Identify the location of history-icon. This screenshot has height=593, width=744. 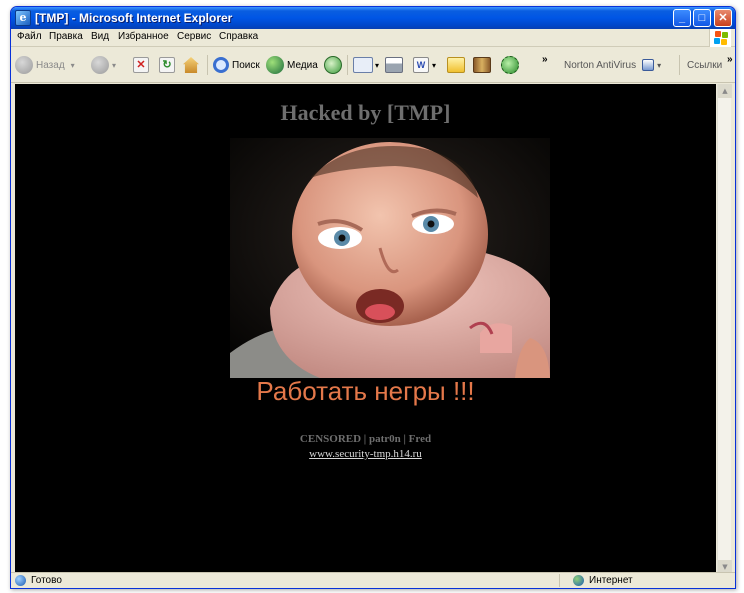
(333, 65).